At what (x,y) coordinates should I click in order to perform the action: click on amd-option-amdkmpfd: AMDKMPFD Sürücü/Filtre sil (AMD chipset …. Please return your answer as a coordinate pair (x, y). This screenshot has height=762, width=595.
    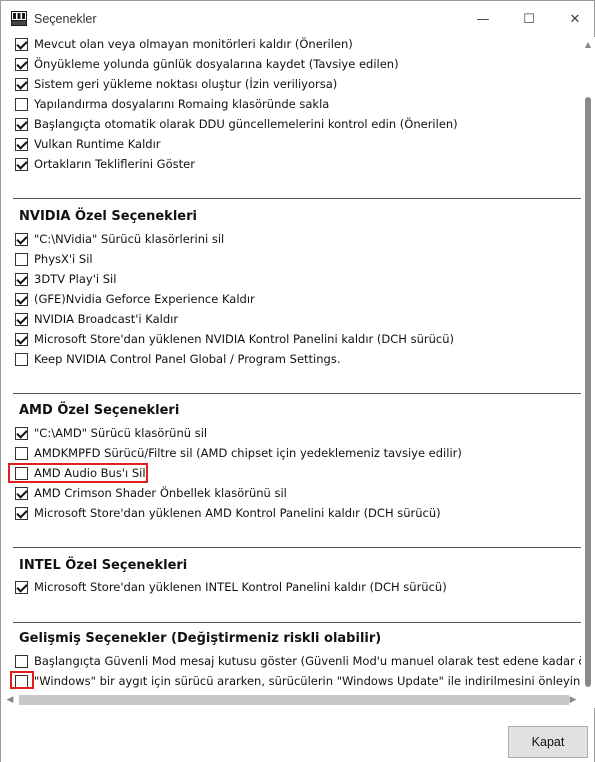
    Looking at the image, I should click on (238, 453).